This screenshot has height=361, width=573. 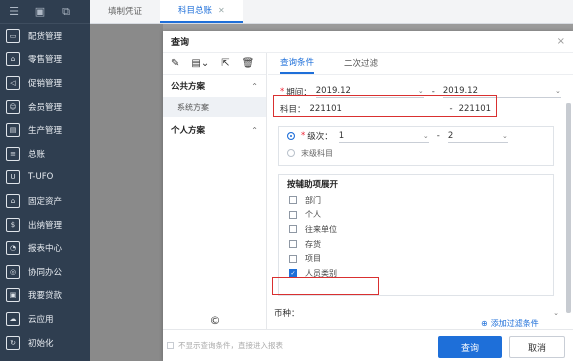 What do you see at coordinates (200, 63) in the screenshot?
I see `save-icon: ▤⌄` at bounding box center [200, 63].